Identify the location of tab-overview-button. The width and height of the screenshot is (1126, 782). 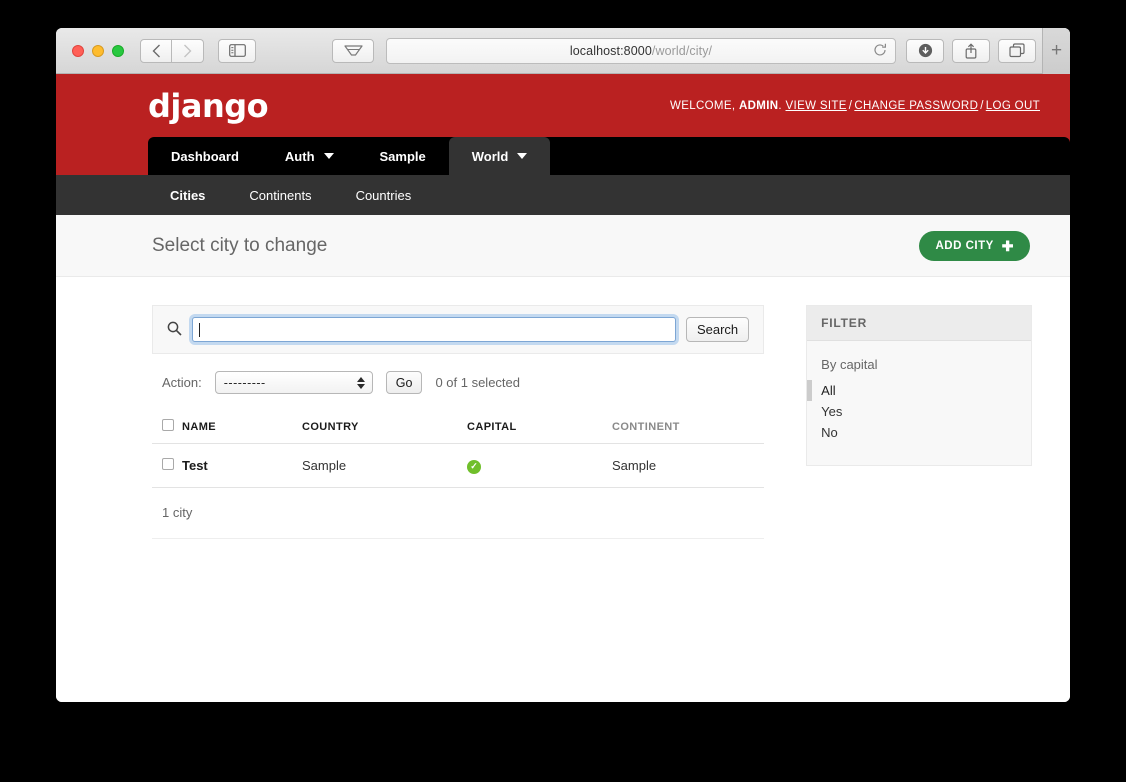
(1017, 50).